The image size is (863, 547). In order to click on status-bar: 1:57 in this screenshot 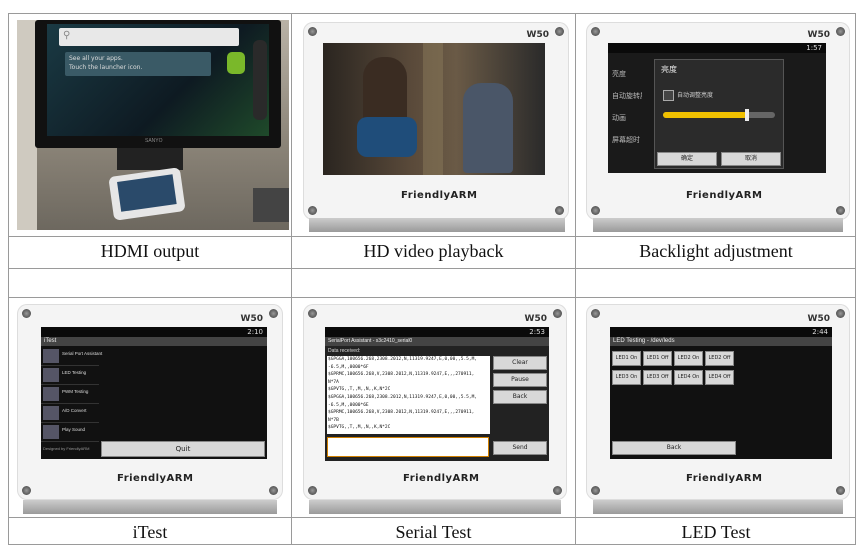, I will do `click(717, 48)`.